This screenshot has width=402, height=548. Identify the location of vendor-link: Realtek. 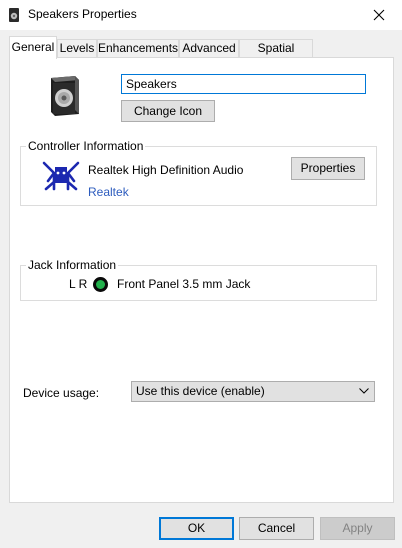
(108, 192).